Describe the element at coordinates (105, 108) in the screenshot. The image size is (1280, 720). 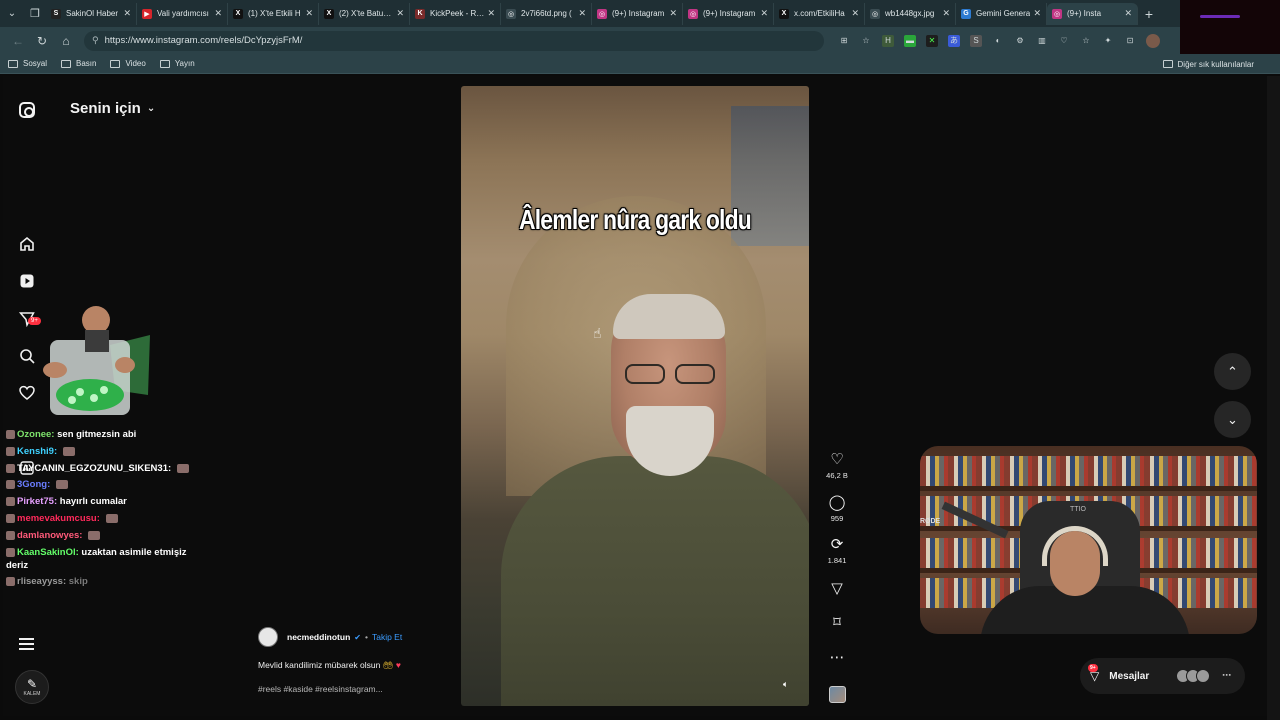
I see `feed-title: Senin için` at that location.